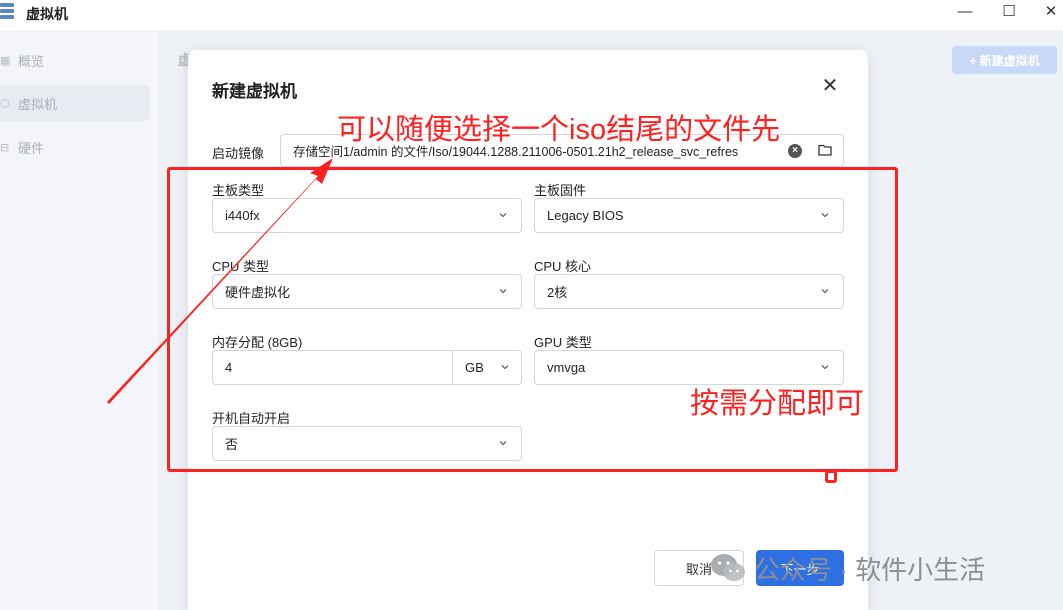  Describe the element at coordinates (777, 404) in the screenshot. I see `annotation-text-allocate: 按需分配即可` at that location.